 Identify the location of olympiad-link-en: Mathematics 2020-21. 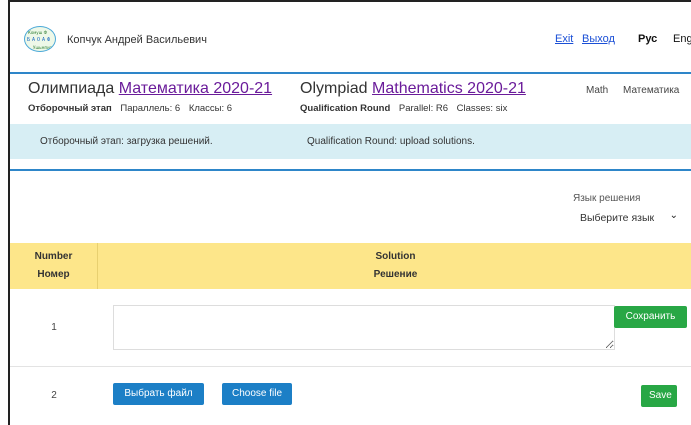
(449, 88).